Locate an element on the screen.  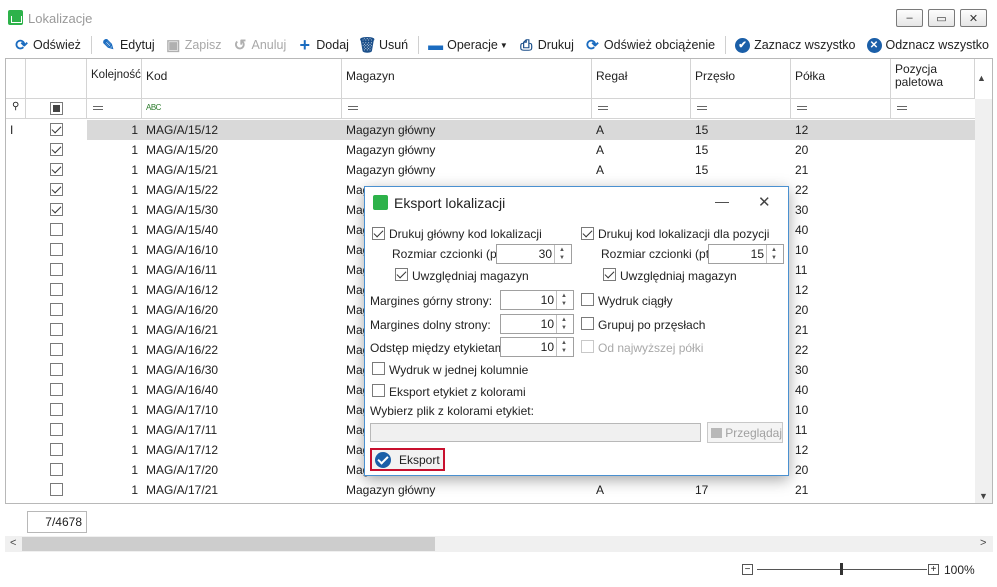
font-size-left-spinner: 30 ▲ ▼ is located at coordinates (534, 254).